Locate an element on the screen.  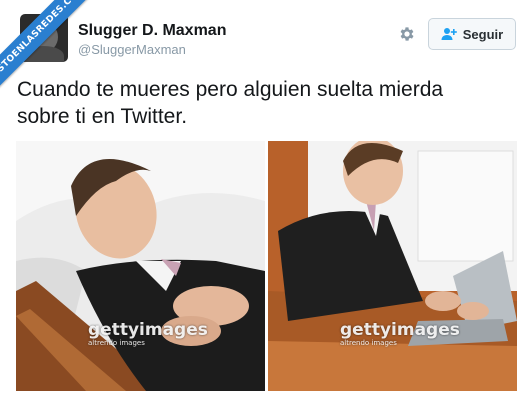
add-user-icon is located at coordinates (449, 34).